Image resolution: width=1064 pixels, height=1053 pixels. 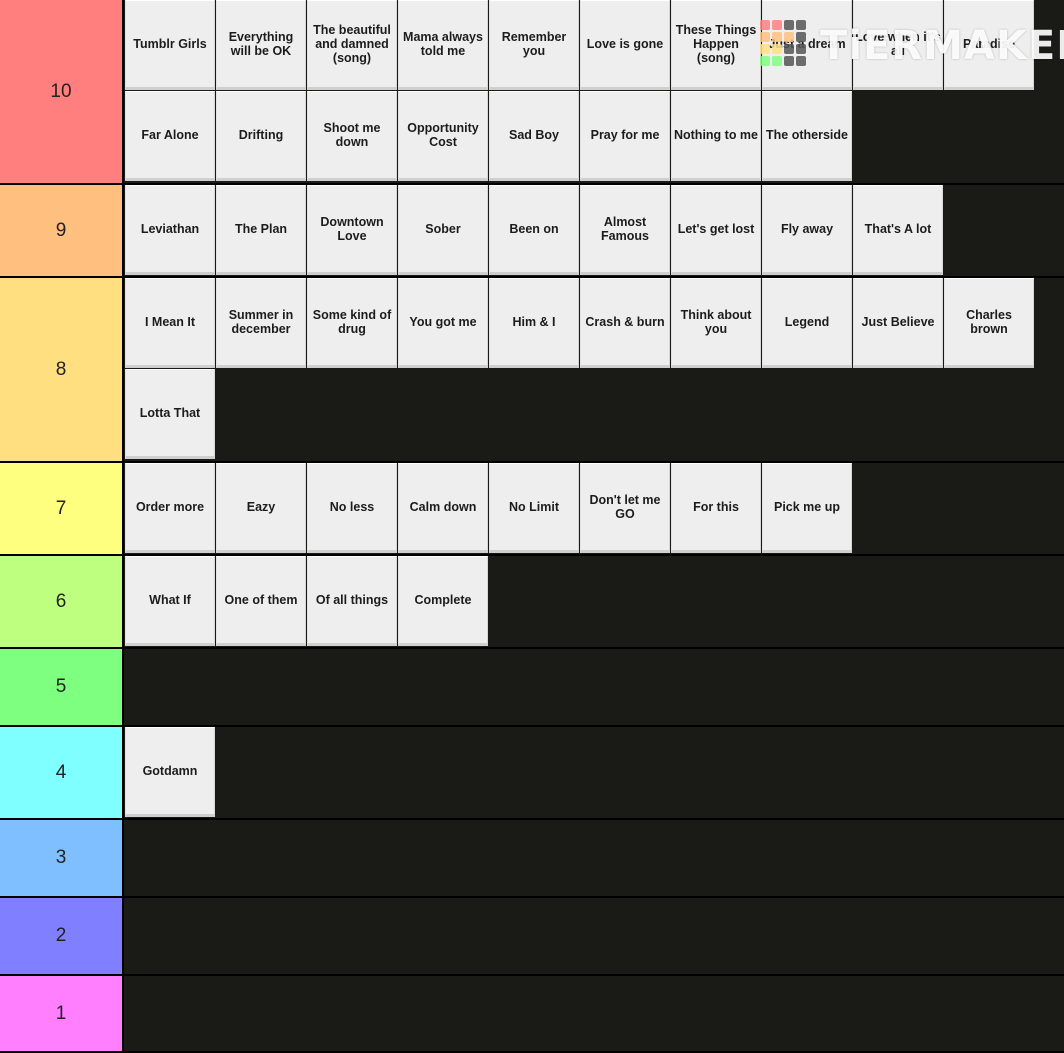 I want to click on tier-item-tile: Pray for me, so click(x=625, y=136).